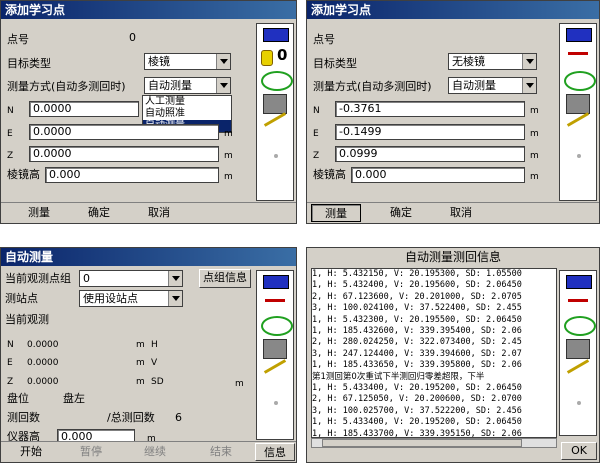  Describe the element at coordinates (221, 452) in the screenshot. I see `end-button: 结束` at that location.